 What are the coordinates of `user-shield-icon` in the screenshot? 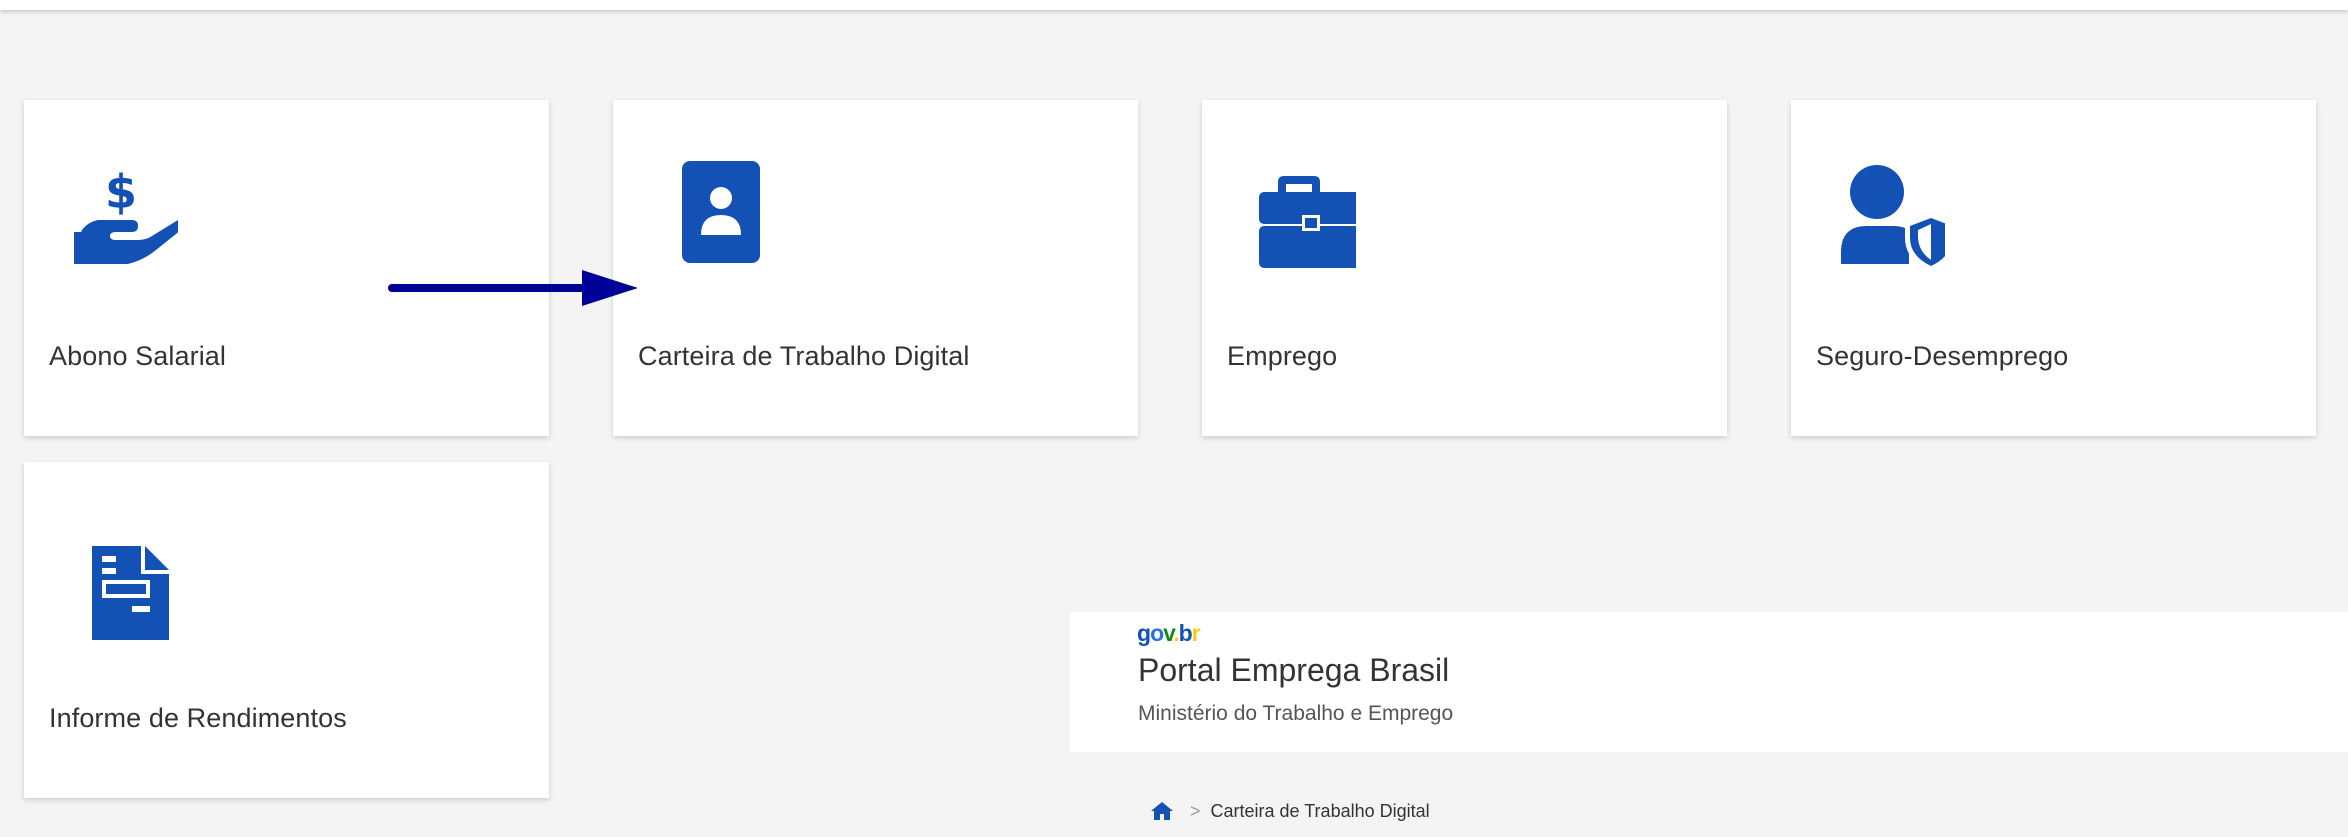 It's located at (1880, 220).